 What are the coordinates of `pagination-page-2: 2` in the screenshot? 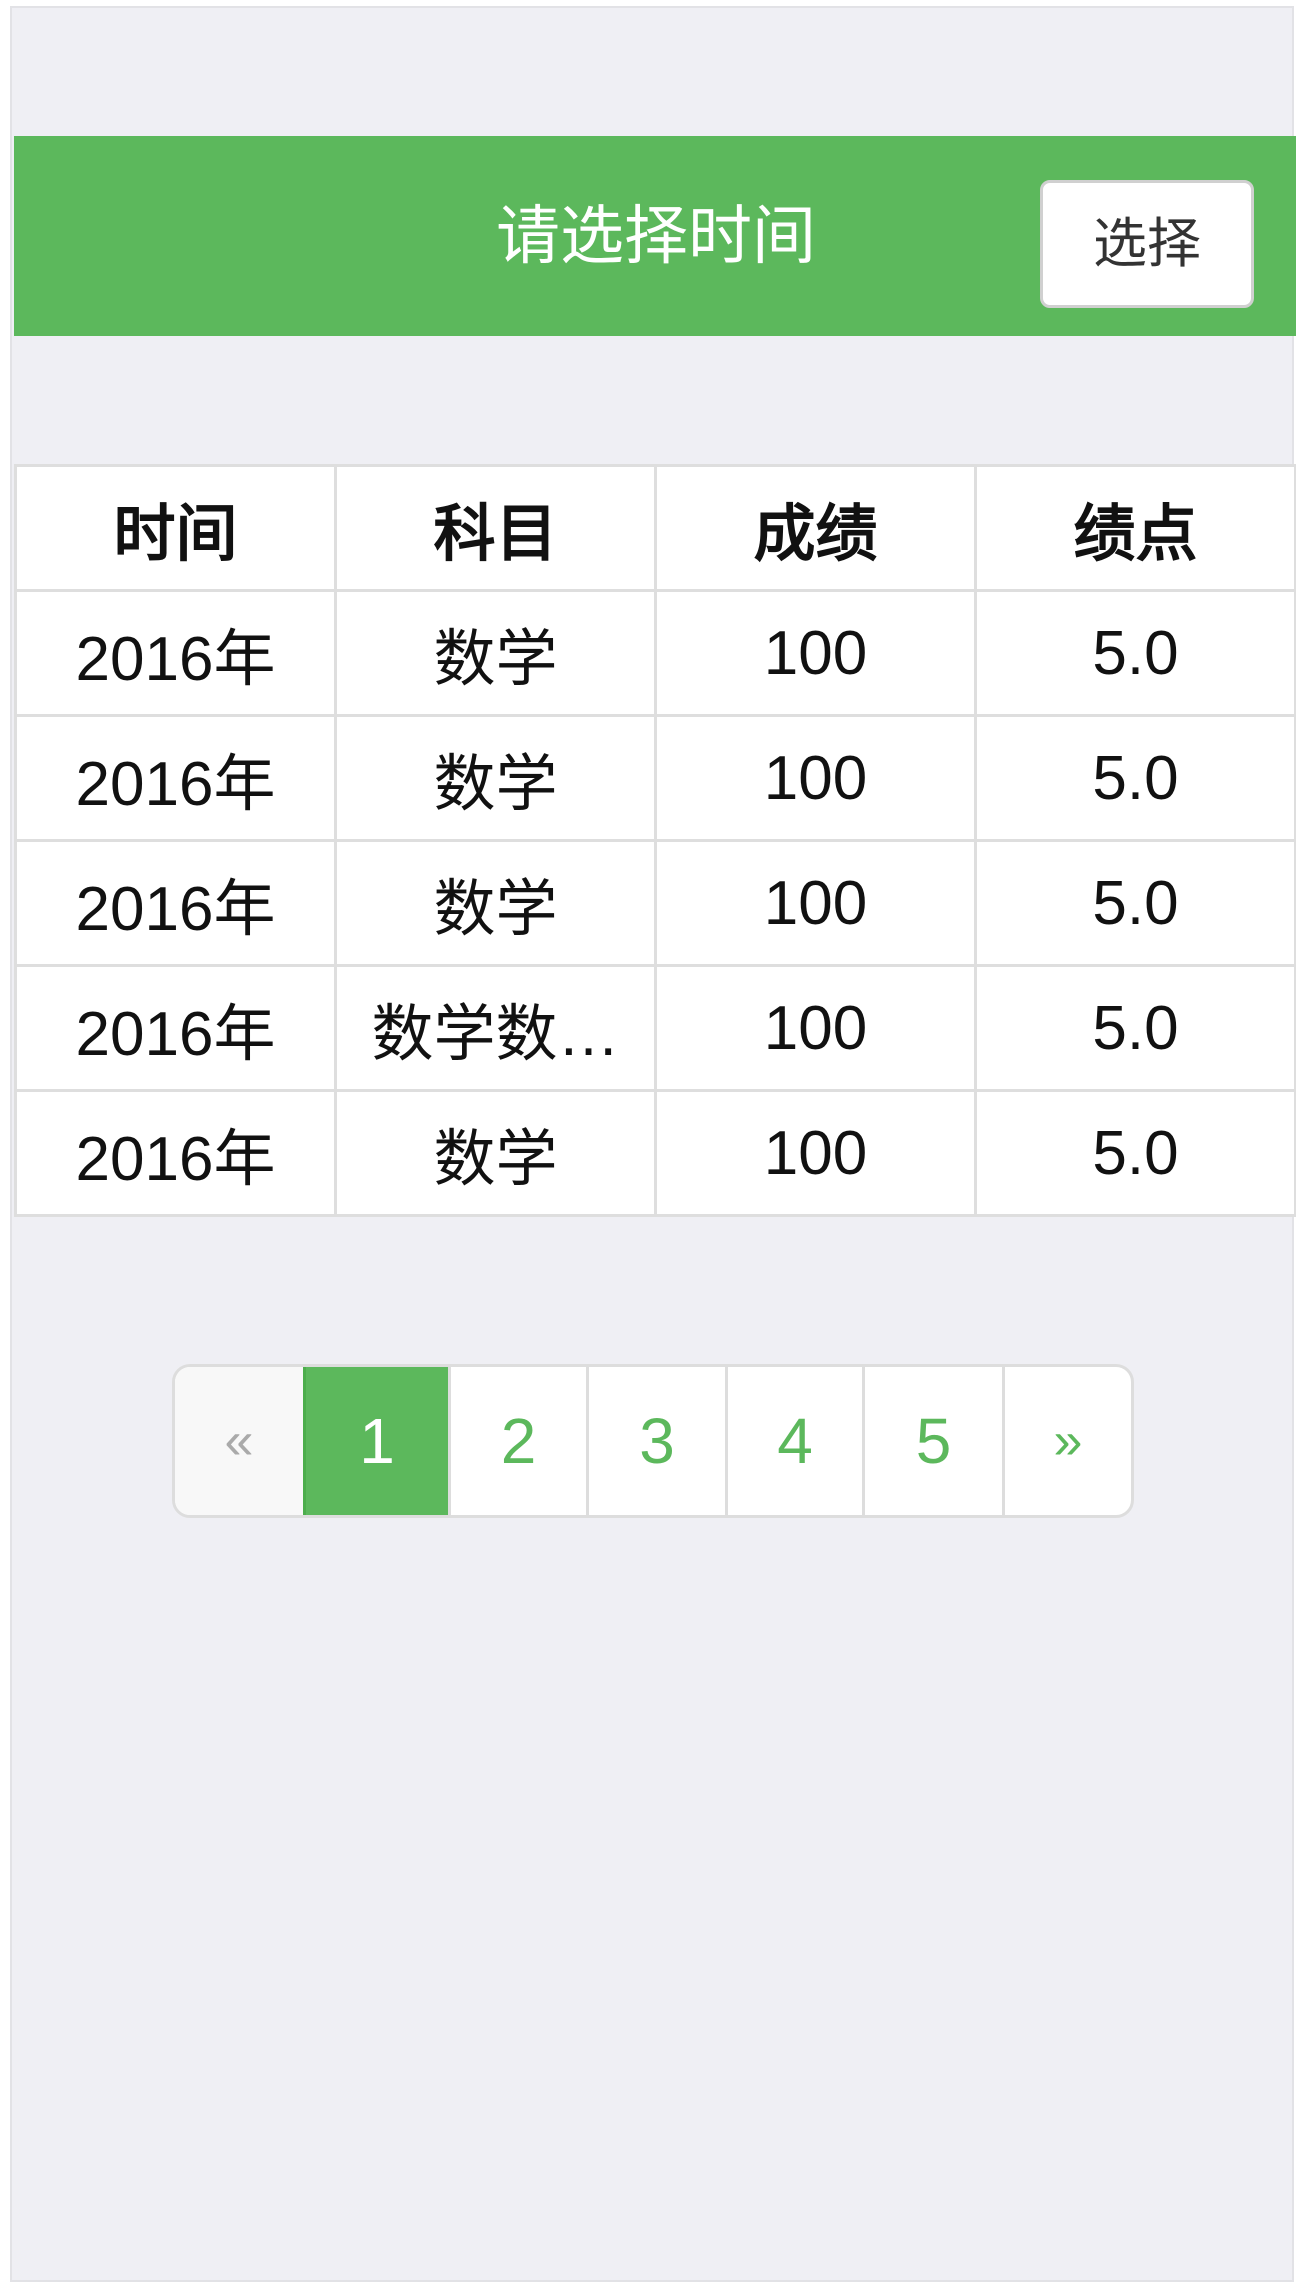 It's located at (517, 1441).